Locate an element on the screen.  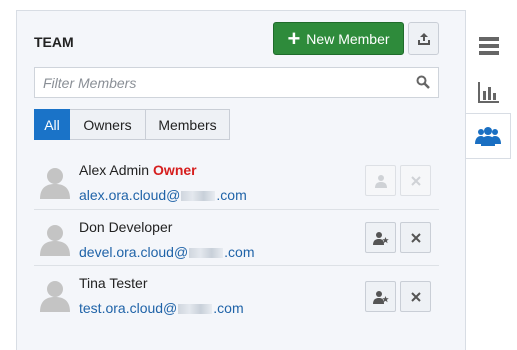
filter-members-tab: Members is located at coordinates (188, 124).